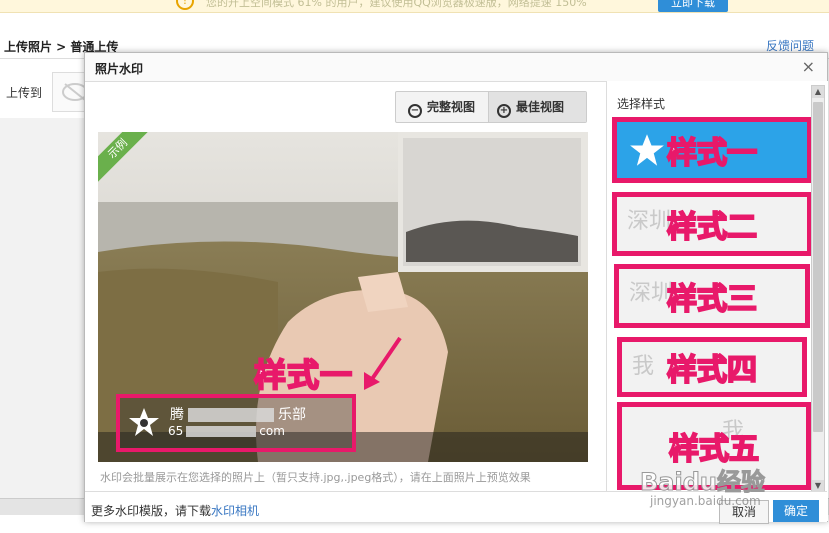 The image size is (829, 533). I want to click on confirm-button: 确定, so click(796, 511).